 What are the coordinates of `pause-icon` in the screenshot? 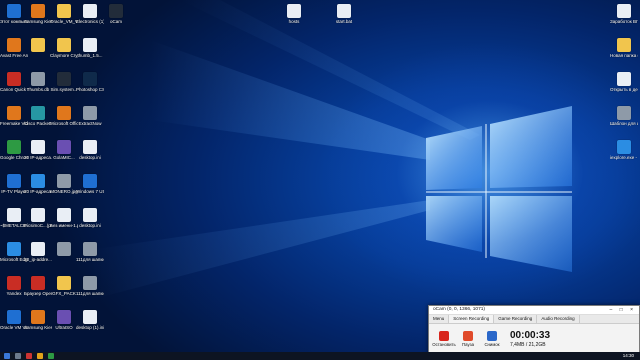 It's located at (468, 336).